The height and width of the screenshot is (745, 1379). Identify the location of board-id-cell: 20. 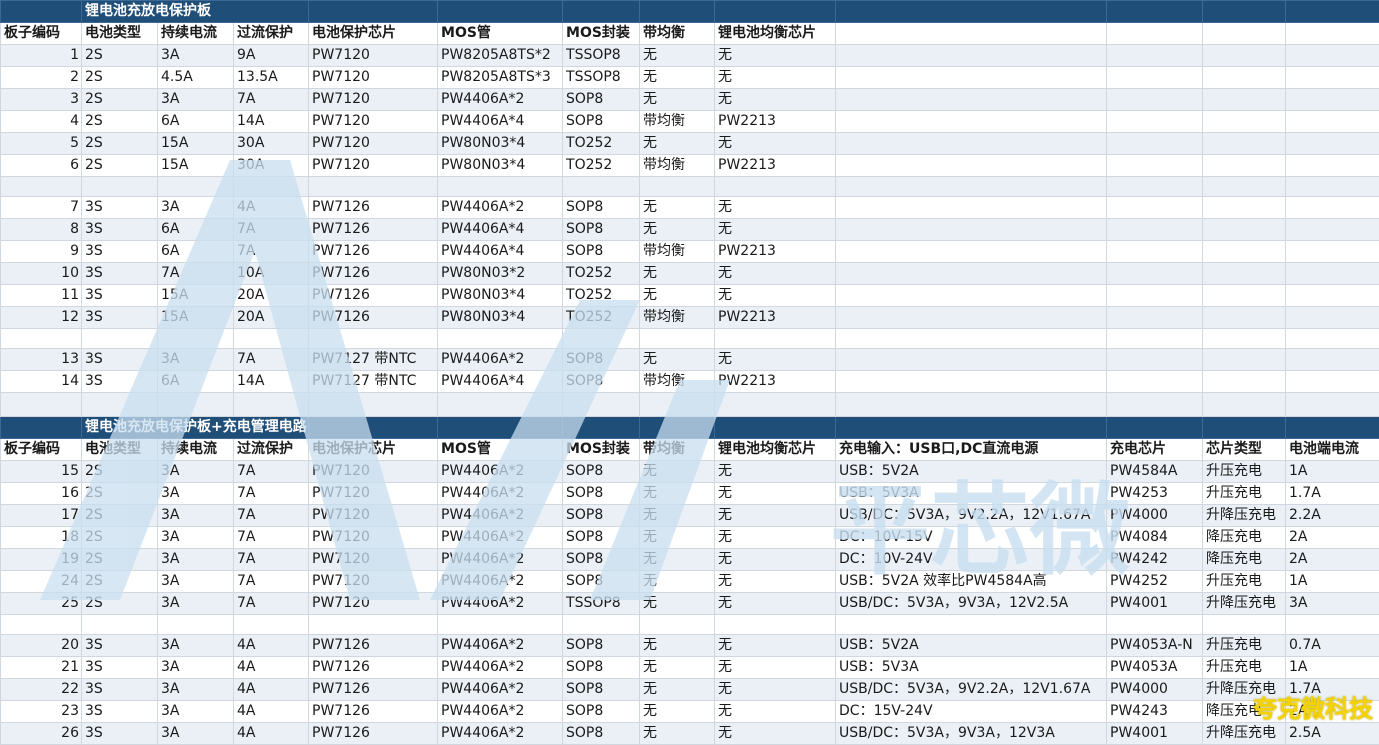
(41, 646).